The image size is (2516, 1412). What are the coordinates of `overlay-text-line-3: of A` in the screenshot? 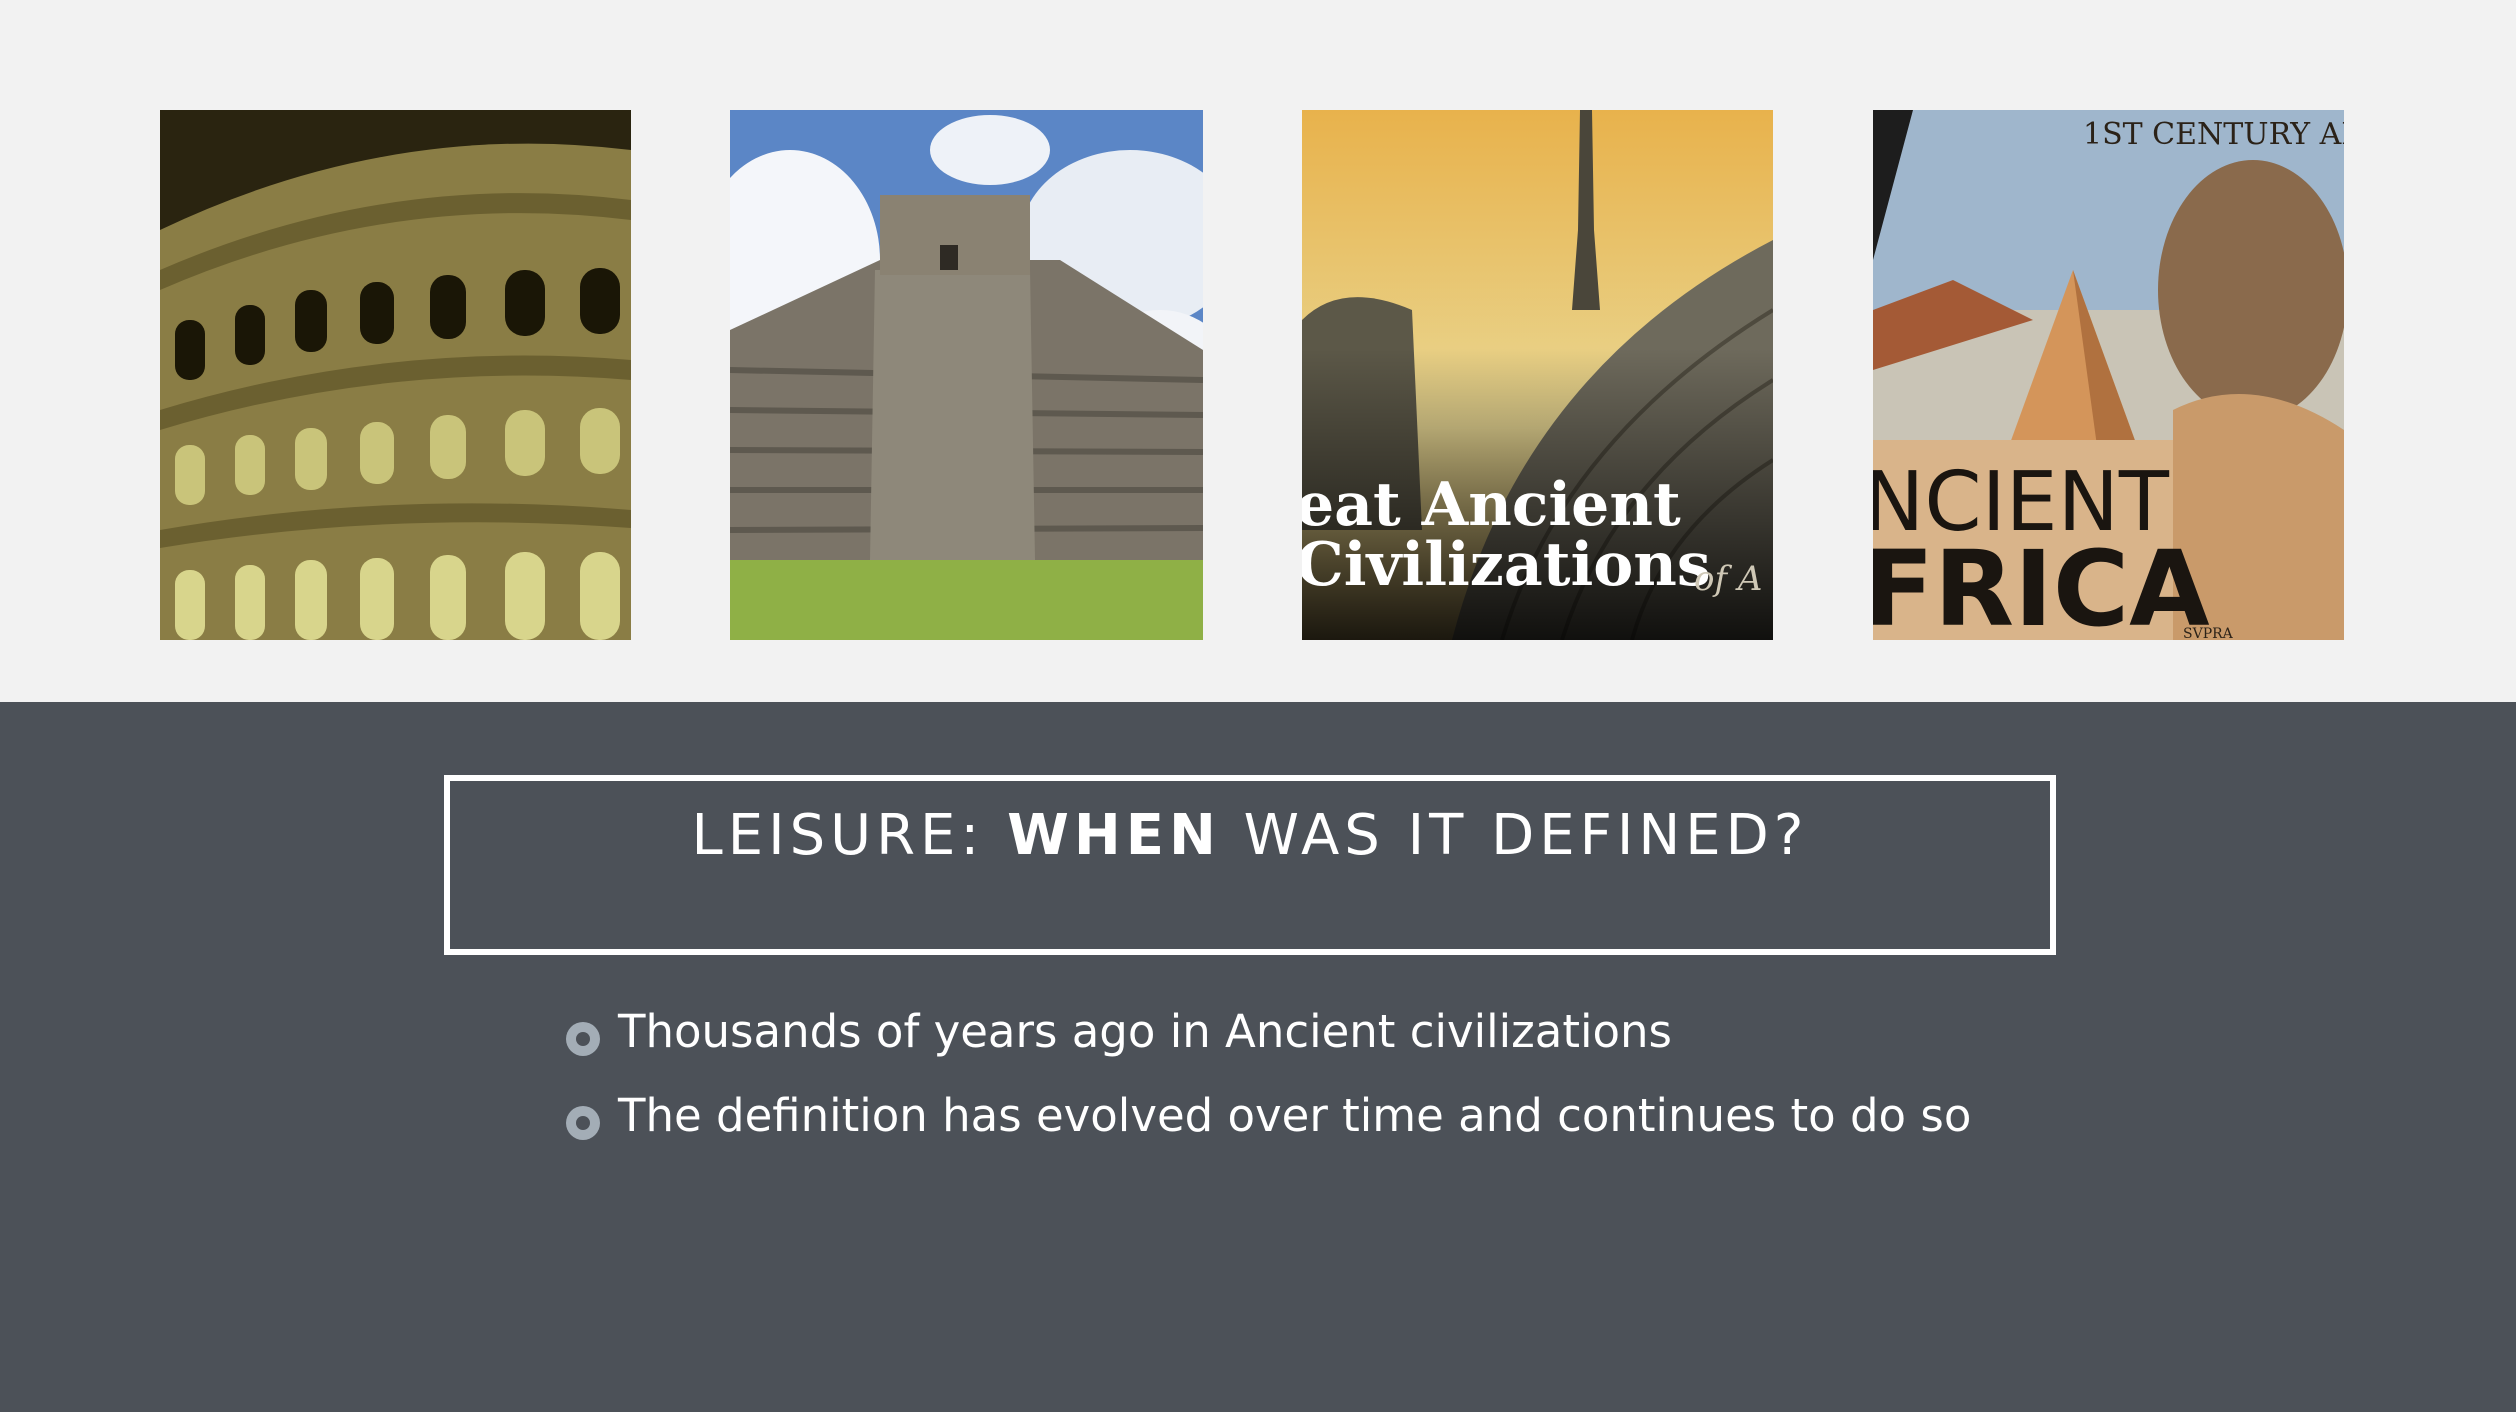 It's located at (1728, 579).